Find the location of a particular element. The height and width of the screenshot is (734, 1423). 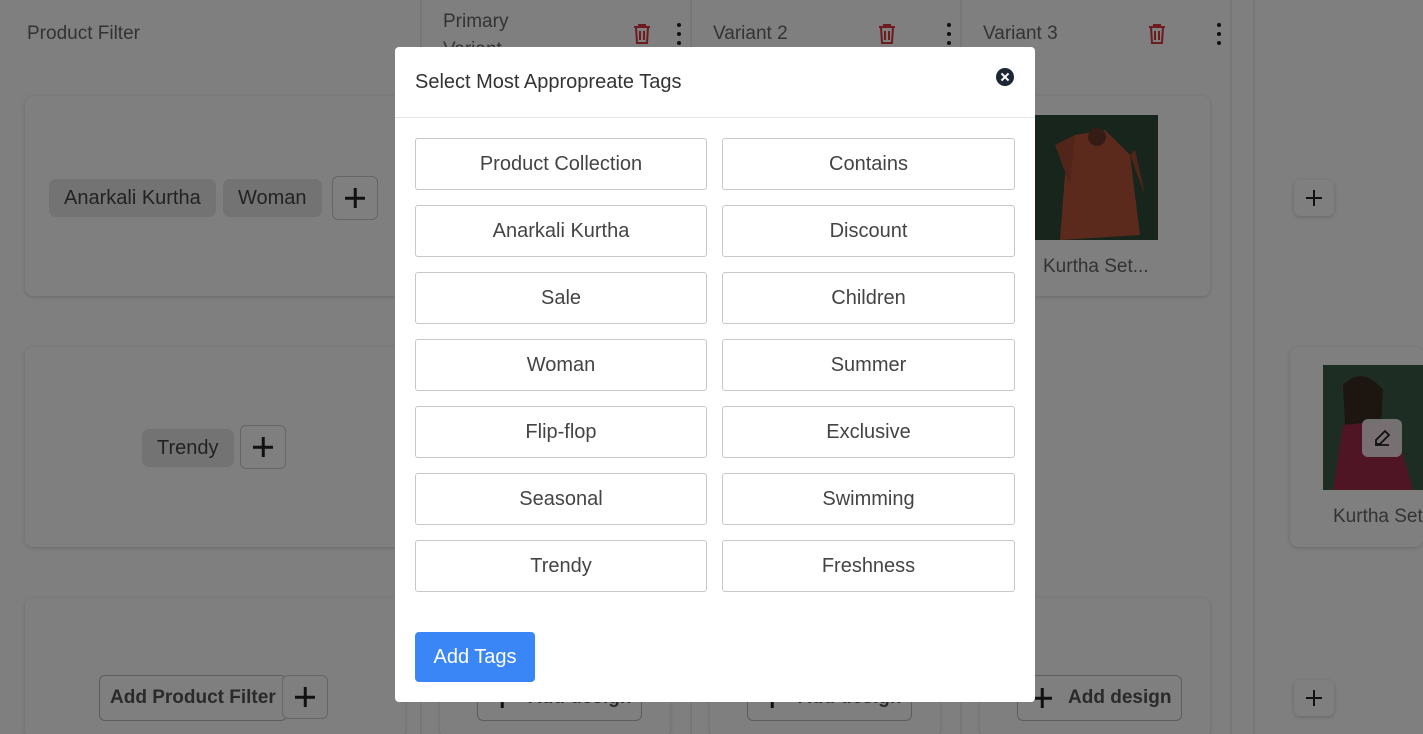

tag-option: Trendy is located at coordinates (561, 566).